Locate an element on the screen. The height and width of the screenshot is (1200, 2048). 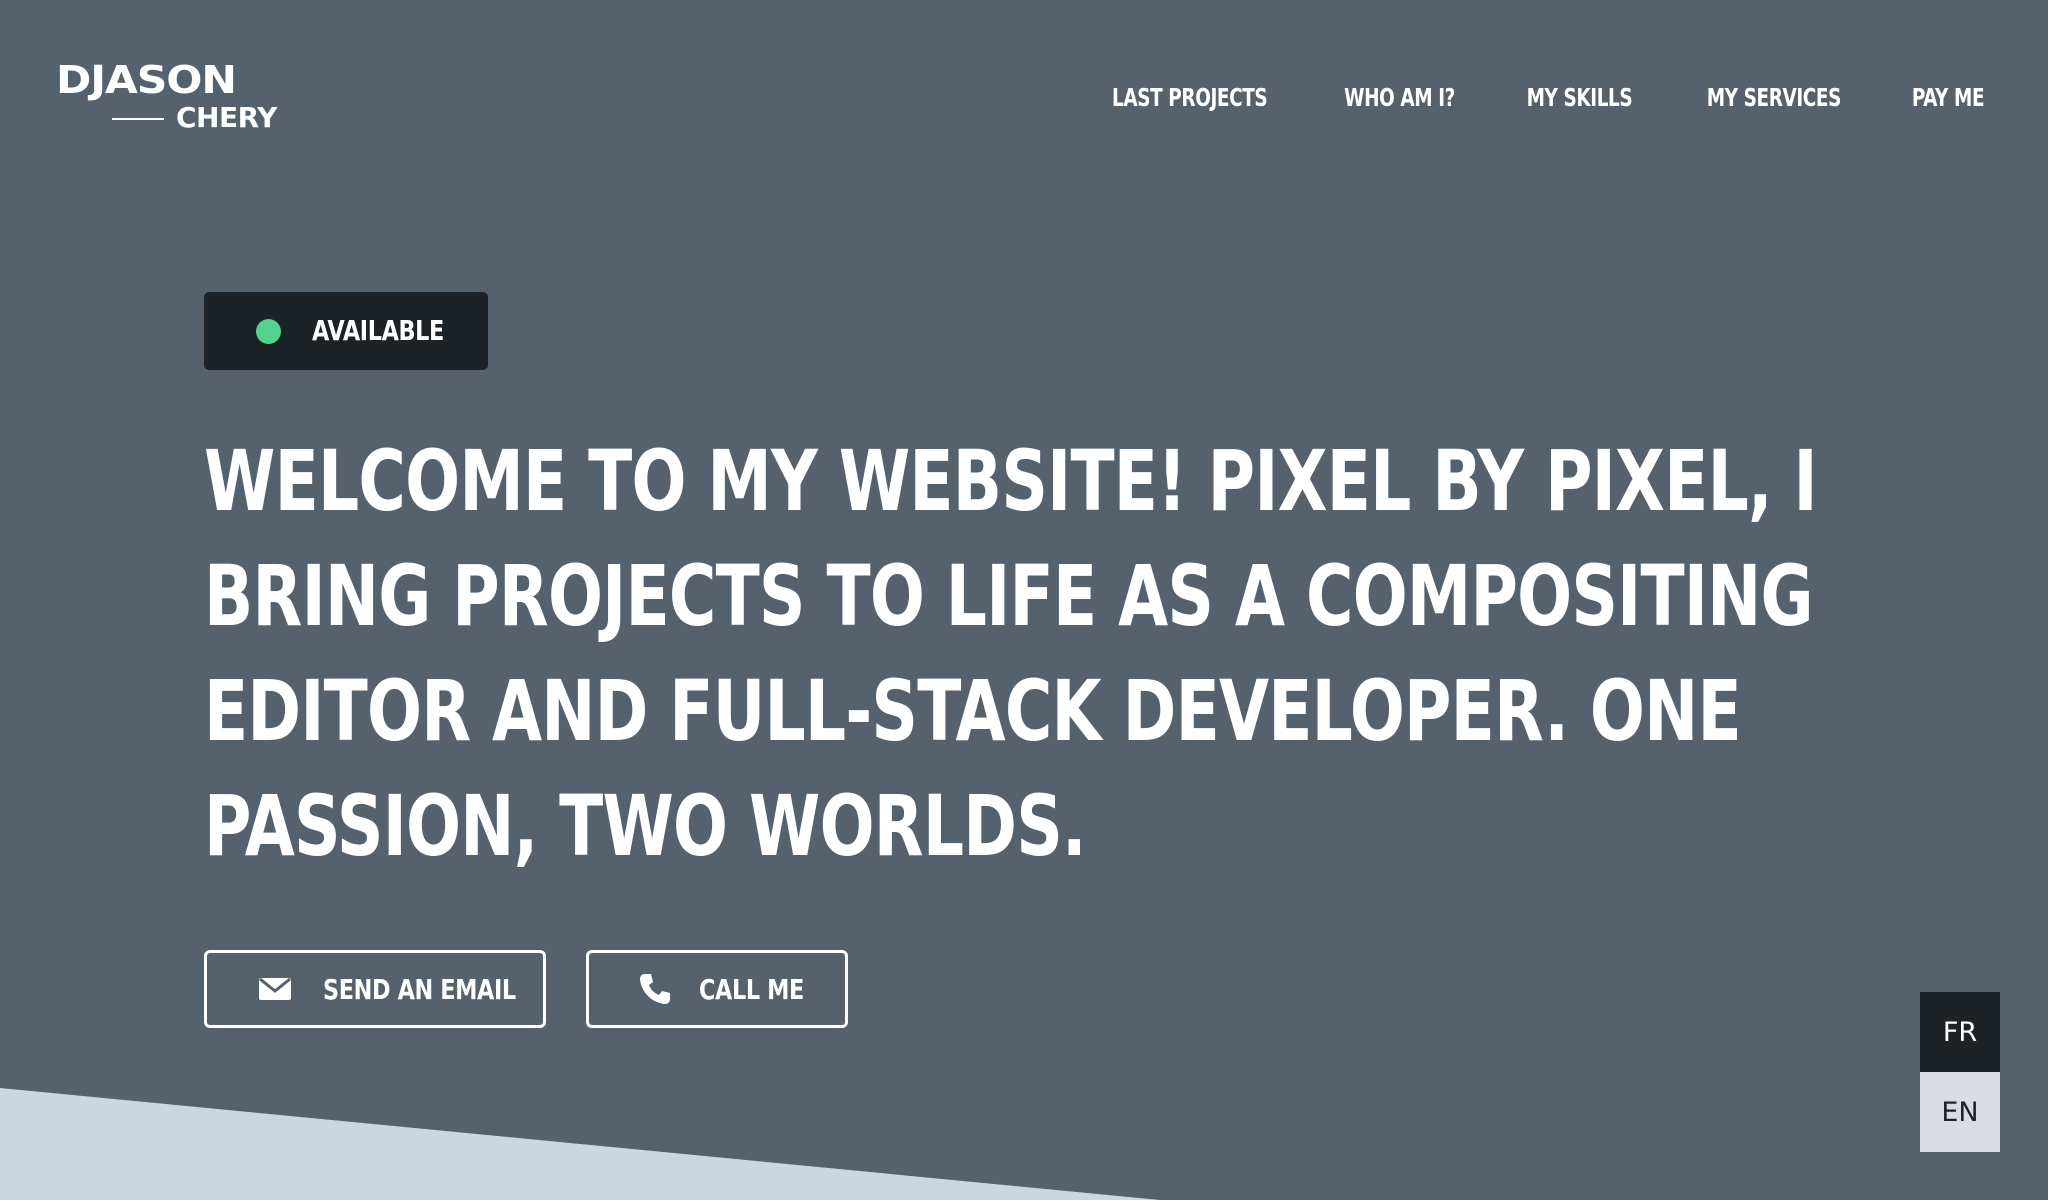
hero-headline-line: EDITOR AND FULL-STACK DEVELOPER. ONE is located at coordinates (973, 711).